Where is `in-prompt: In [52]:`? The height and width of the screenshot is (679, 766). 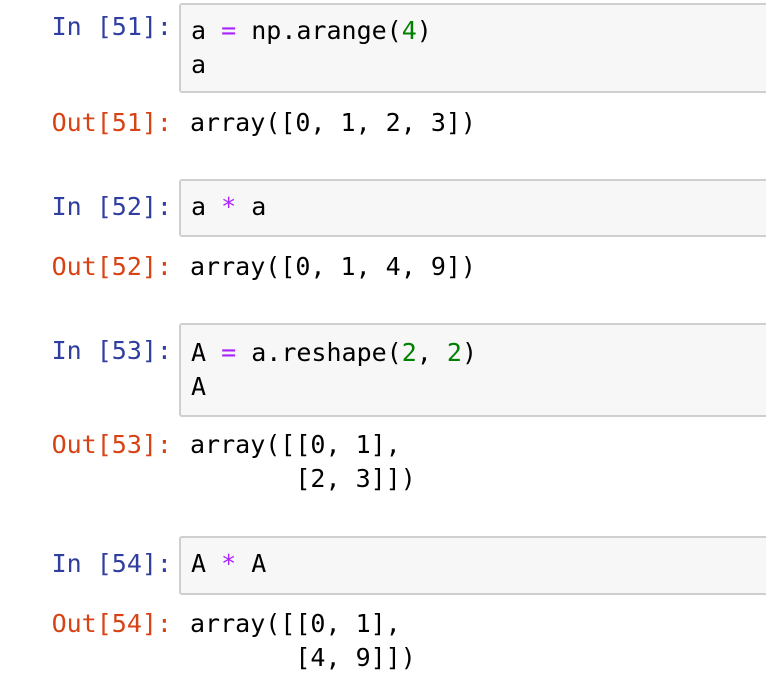
in-prompt: In [52]: is located at coordinates (111, 206).